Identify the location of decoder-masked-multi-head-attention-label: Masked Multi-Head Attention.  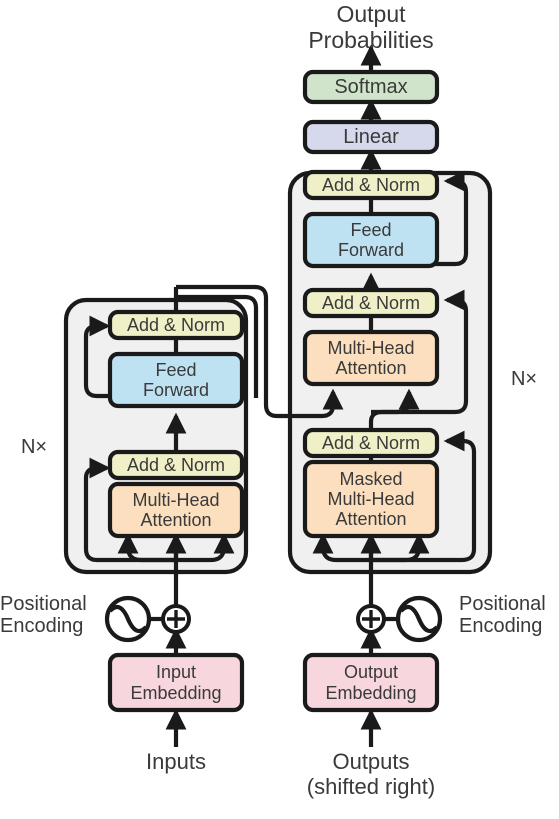
(371, 499).